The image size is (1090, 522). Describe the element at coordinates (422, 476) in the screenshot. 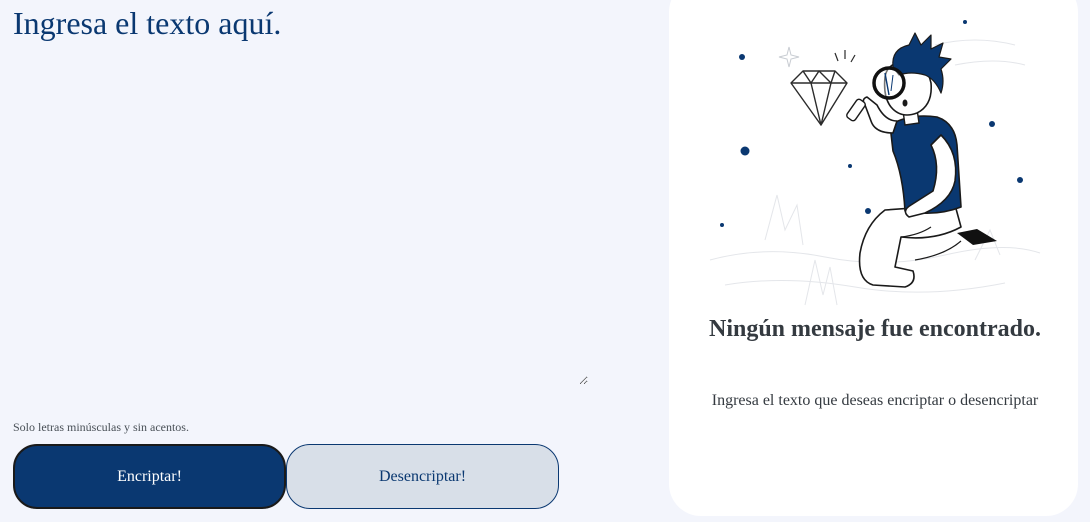

I see `decrypt-button: Desencriptar!` at that location.